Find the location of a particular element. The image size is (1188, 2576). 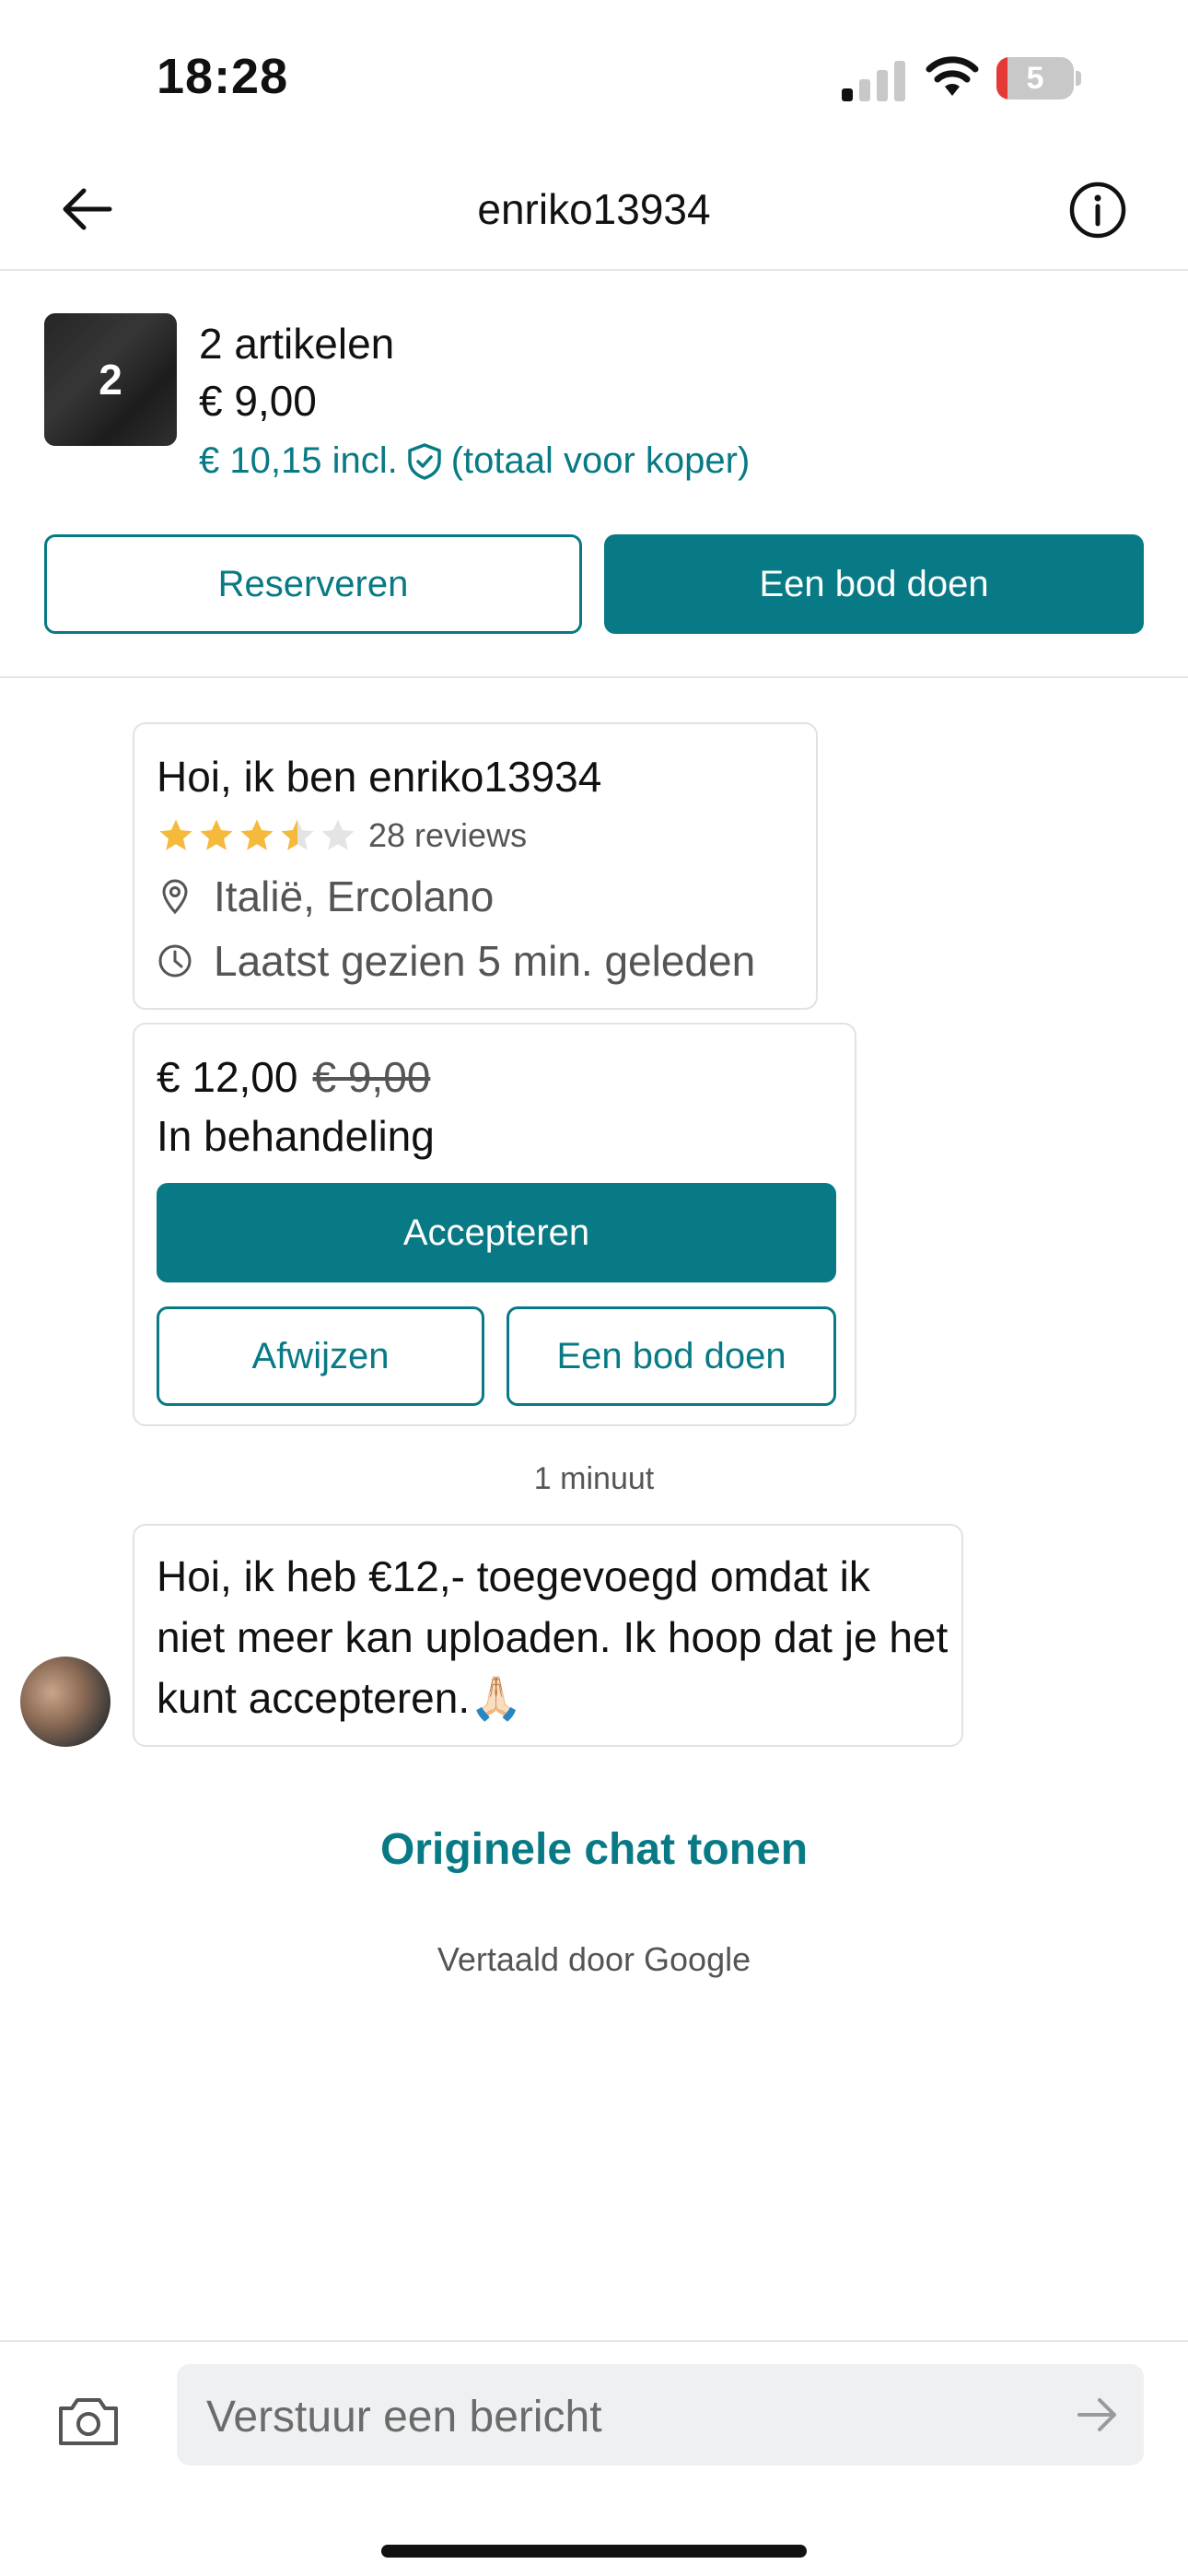

home-indicator is located at coordinates (594, 2551).